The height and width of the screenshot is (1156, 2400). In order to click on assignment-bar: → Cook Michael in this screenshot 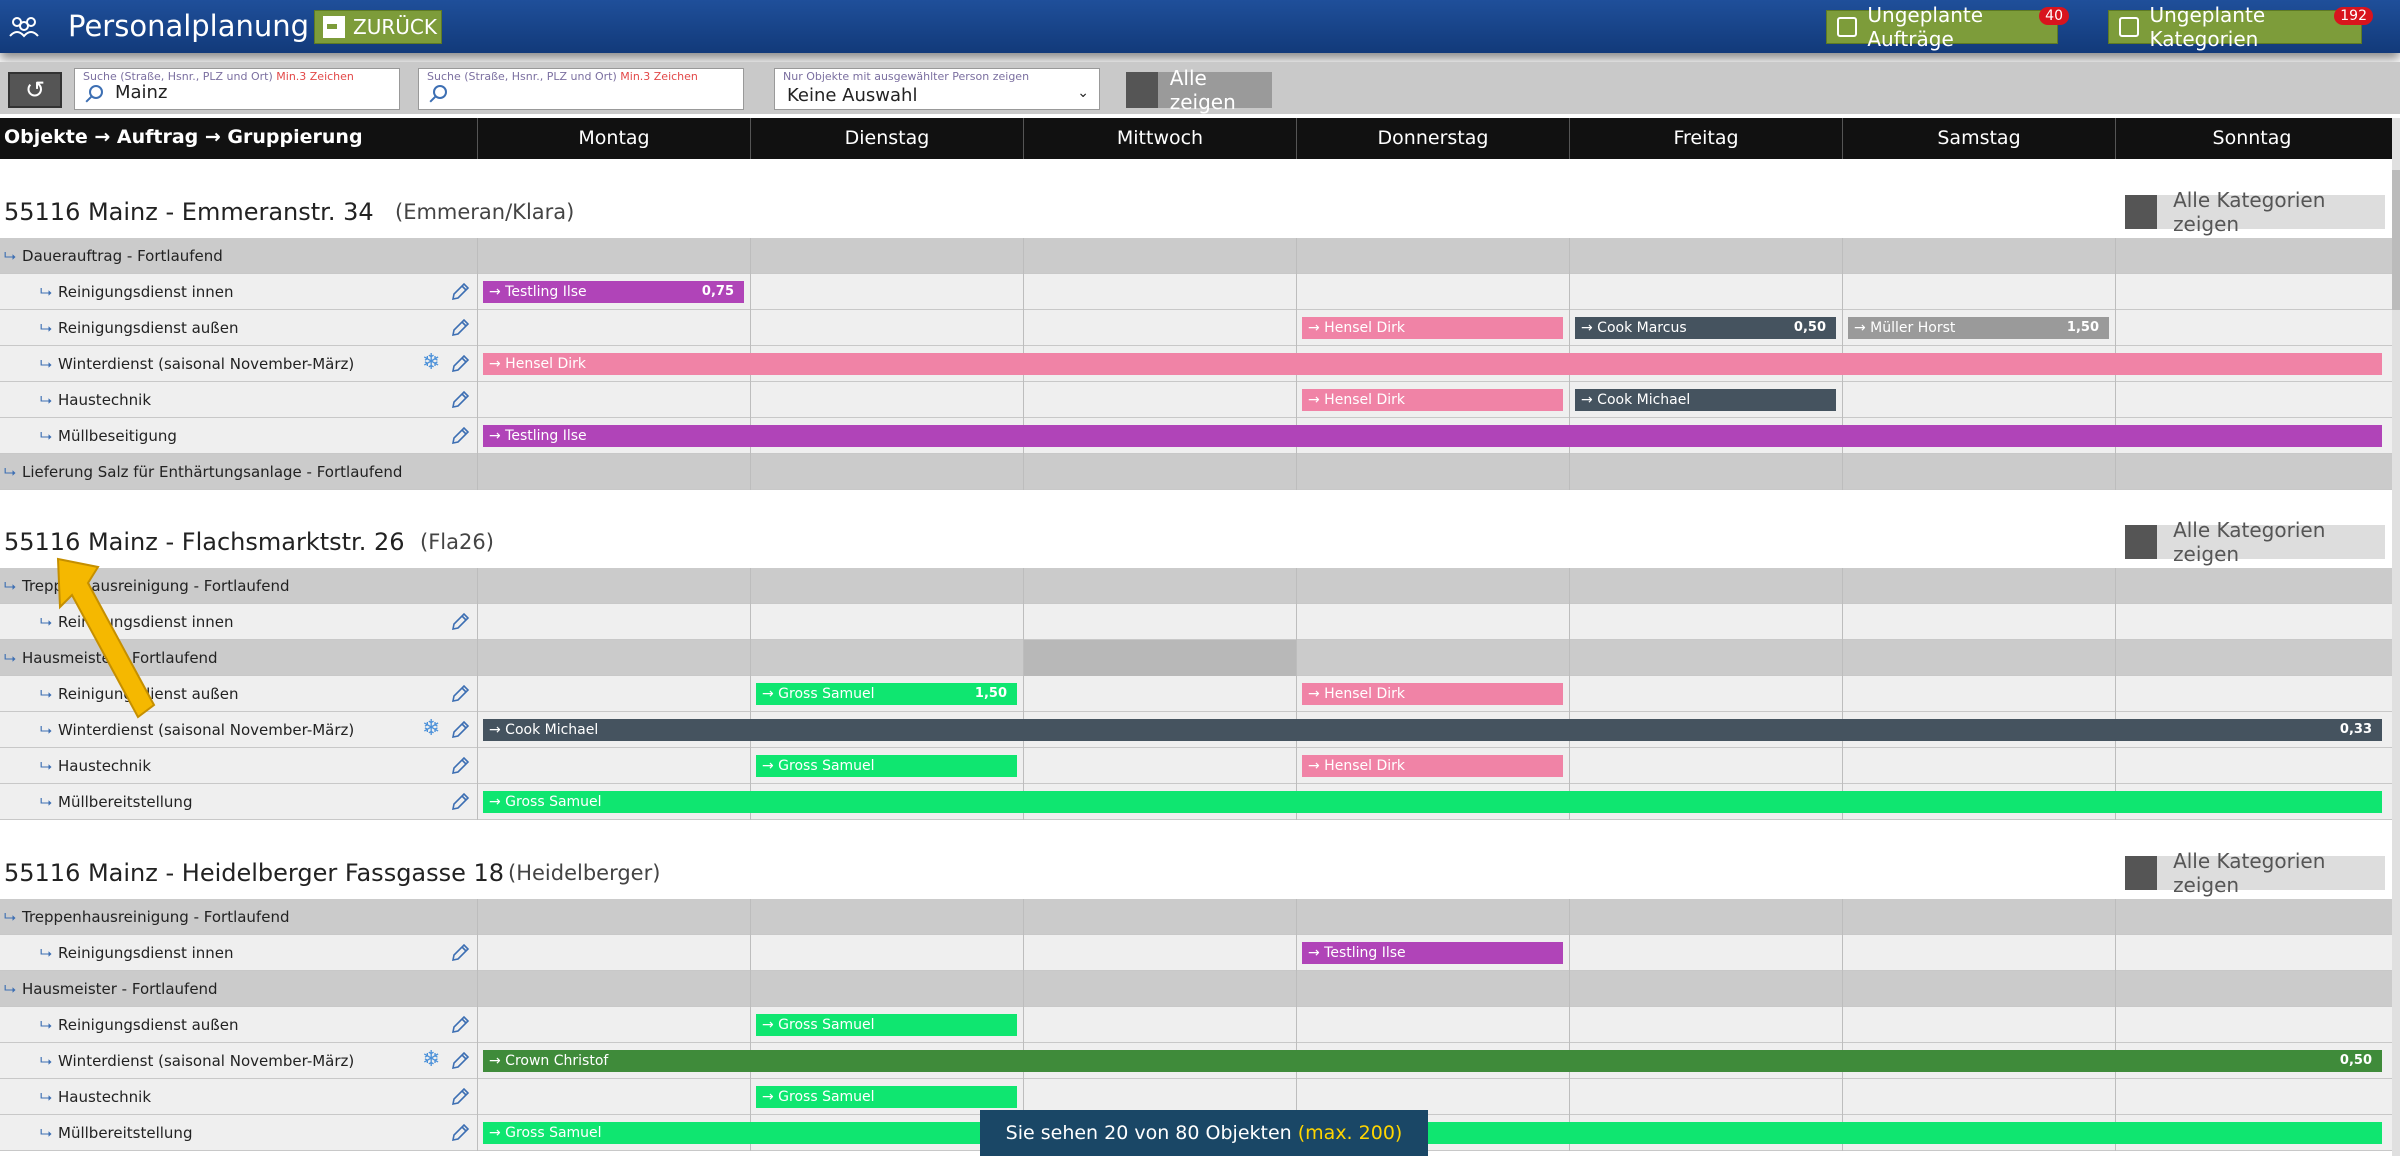, I will do `click(1705, 400)`.